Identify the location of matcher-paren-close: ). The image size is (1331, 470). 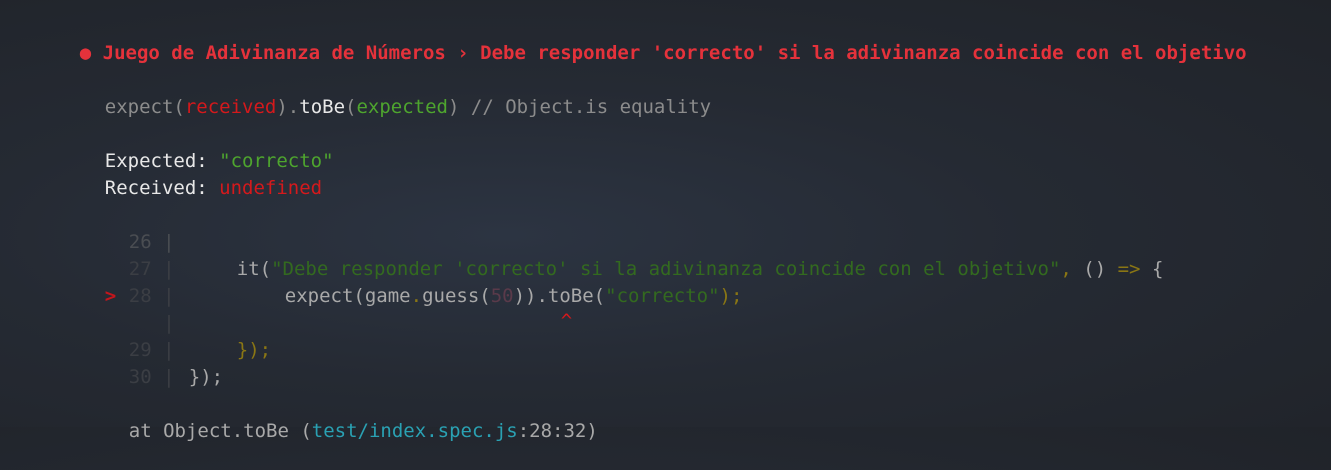
(453, 107).